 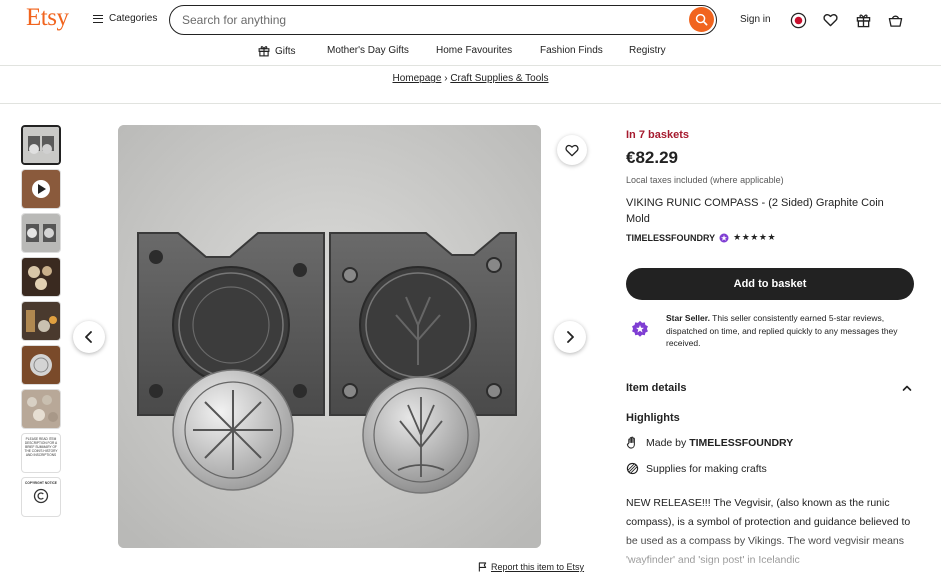 I want to click on chevron-up-icon, so click(x=907, y=388).